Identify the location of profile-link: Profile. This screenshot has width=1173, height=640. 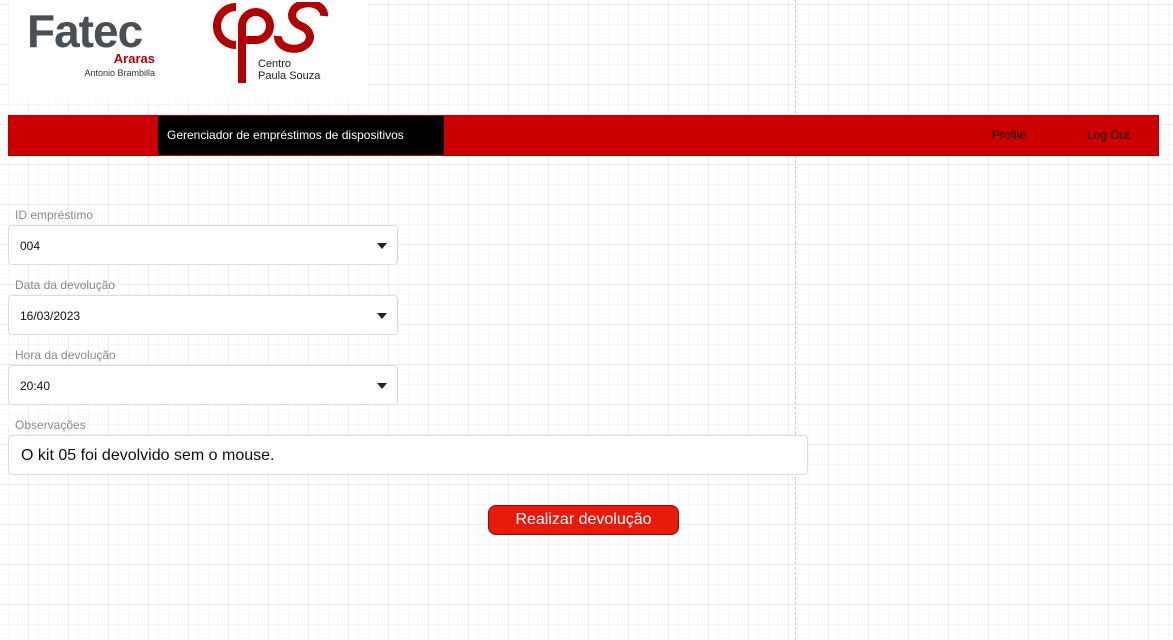
(1009, 135).